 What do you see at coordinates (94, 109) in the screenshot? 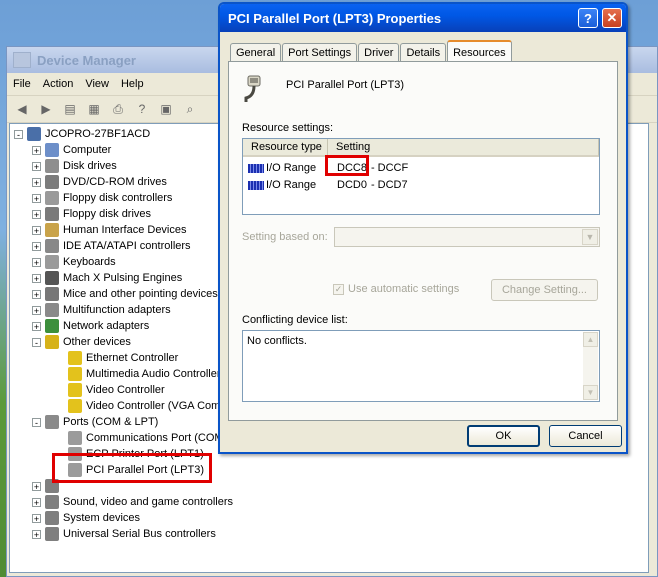
I see `properties-icon: ▦` at bounding box center [94, 109].